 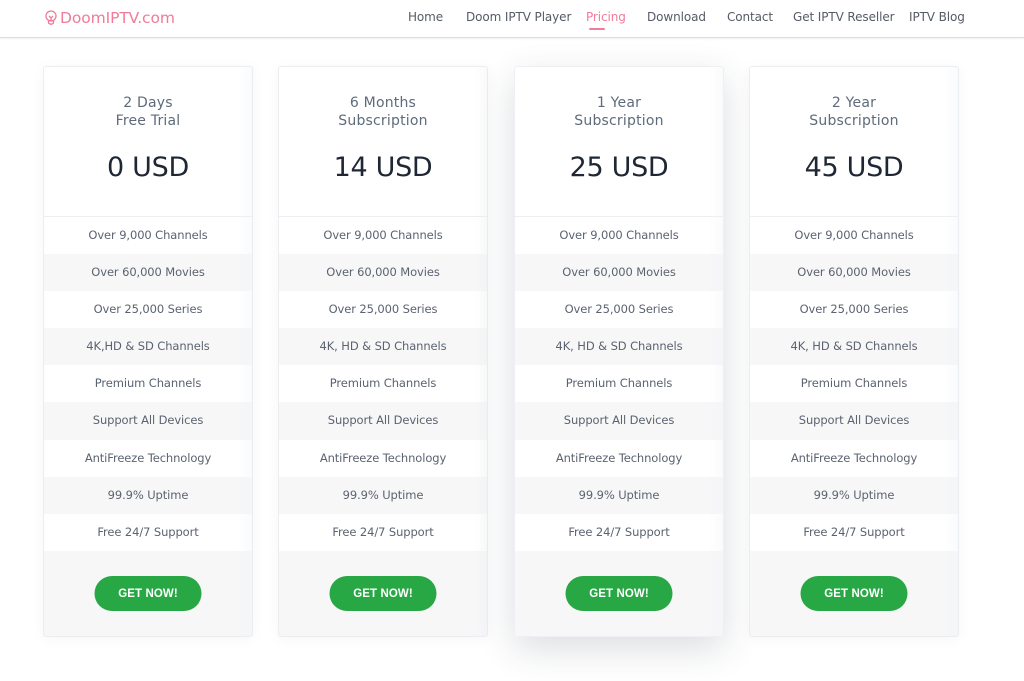 I want to click on nav-contact: Contact, so click(x=750, y=17).